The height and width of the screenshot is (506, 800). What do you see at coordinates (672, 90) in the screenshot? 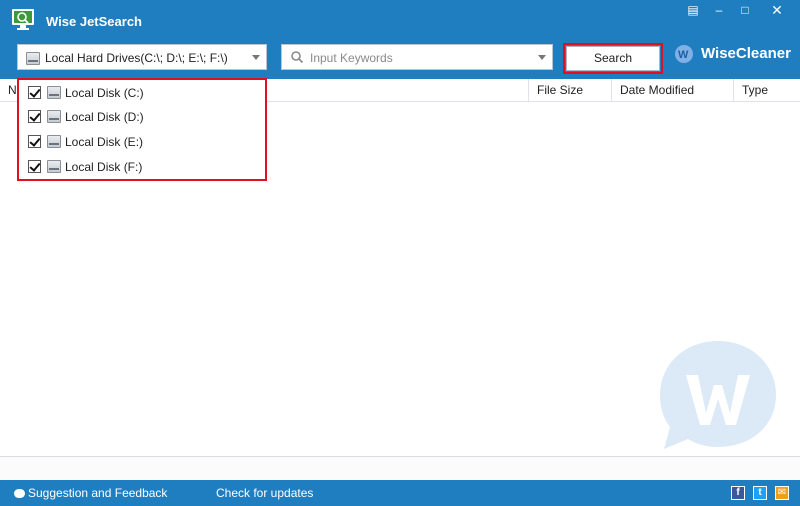
I see `column-date-modified: Date Modified` at bounding box center [672, 90].